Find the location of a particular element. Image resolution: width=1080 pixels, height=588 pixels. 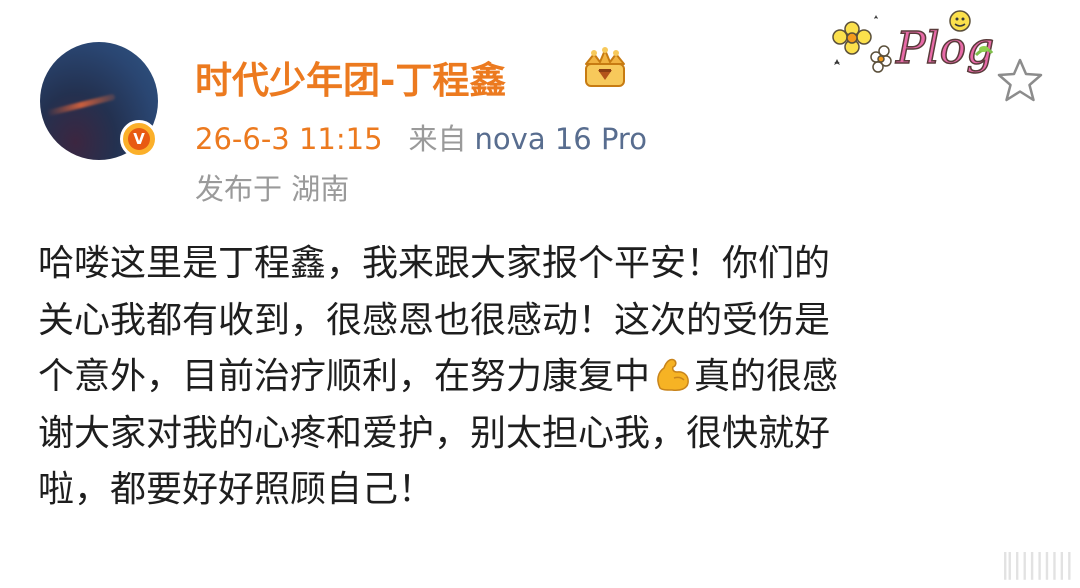

star-icon is located at coordinates (1020, 80).